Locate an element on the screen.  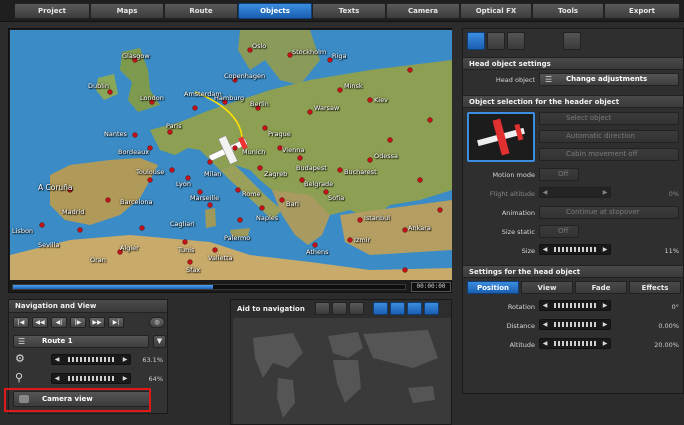
step-forward-button: |▶ is located at coordinates (78, 322).